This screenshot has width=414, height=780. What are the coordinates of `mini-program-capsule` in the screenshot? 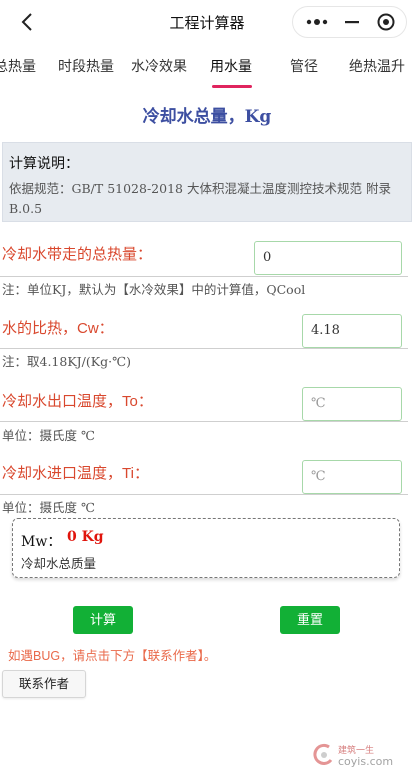 It's located at (349, 22).